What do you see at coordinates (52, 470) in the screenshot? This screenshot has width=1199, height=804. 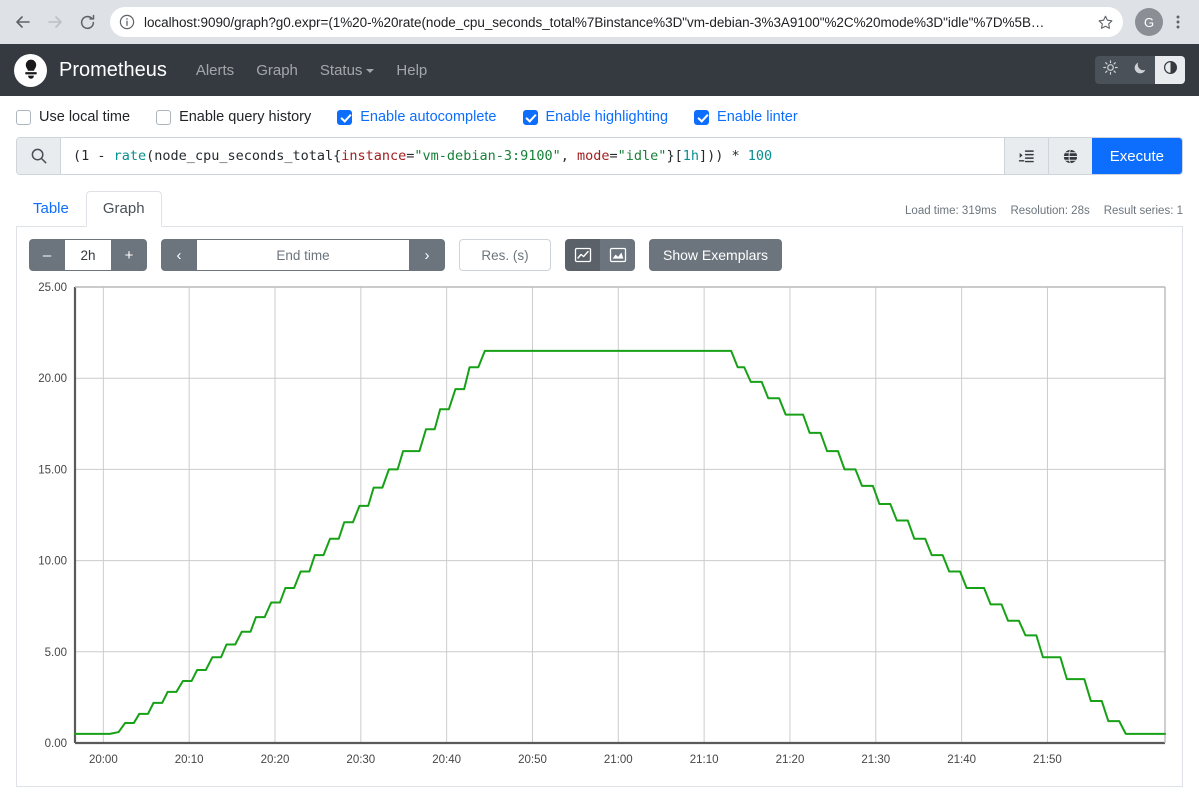 I see `y-axis-tick-label: 15.00` at bounding box center [52, 470].